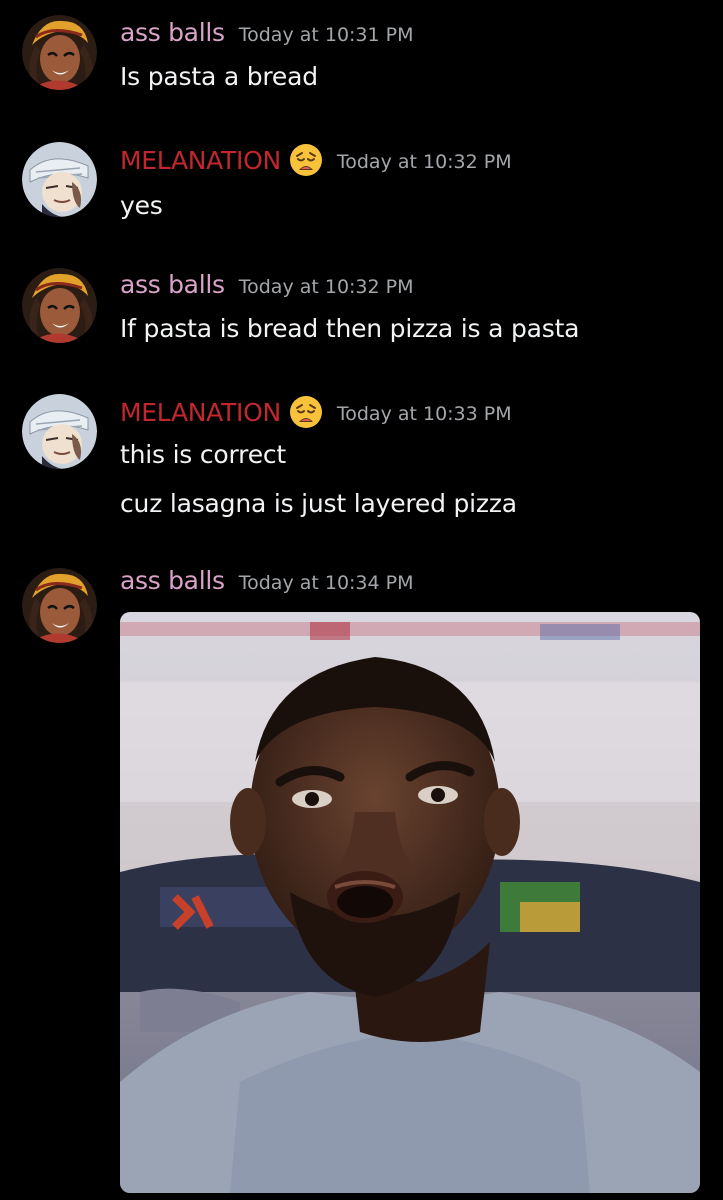  I want to click on message-text: this is correct, so click(203, 454).